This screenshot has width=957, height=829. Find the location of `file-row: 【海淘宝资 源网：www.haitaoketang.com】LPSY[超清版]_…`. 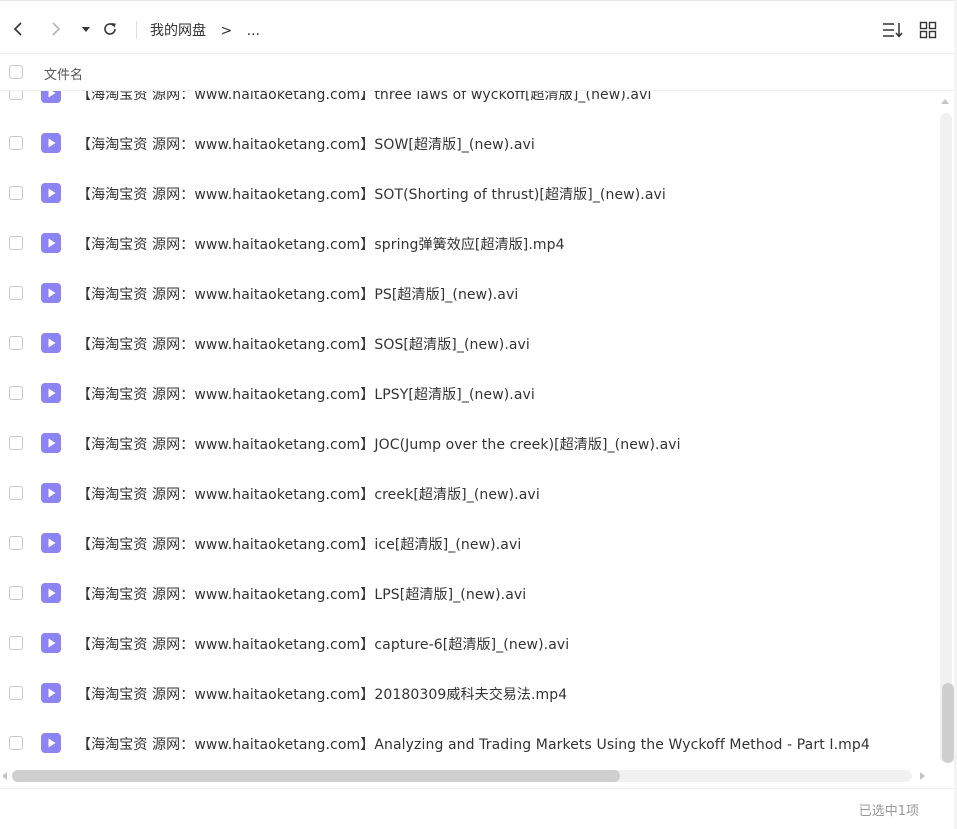

file-row: 【海淘宝资 源网：www.haitaoketang.com】LPSY[超清版]_… is located at coordinates (468, 393).